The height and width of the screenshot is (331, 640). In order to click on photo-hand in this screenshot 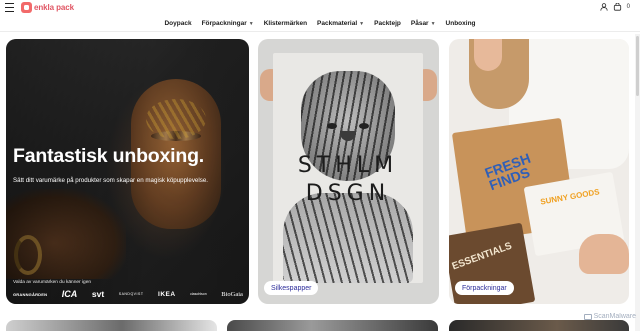, I will do `click(604, 254)`.